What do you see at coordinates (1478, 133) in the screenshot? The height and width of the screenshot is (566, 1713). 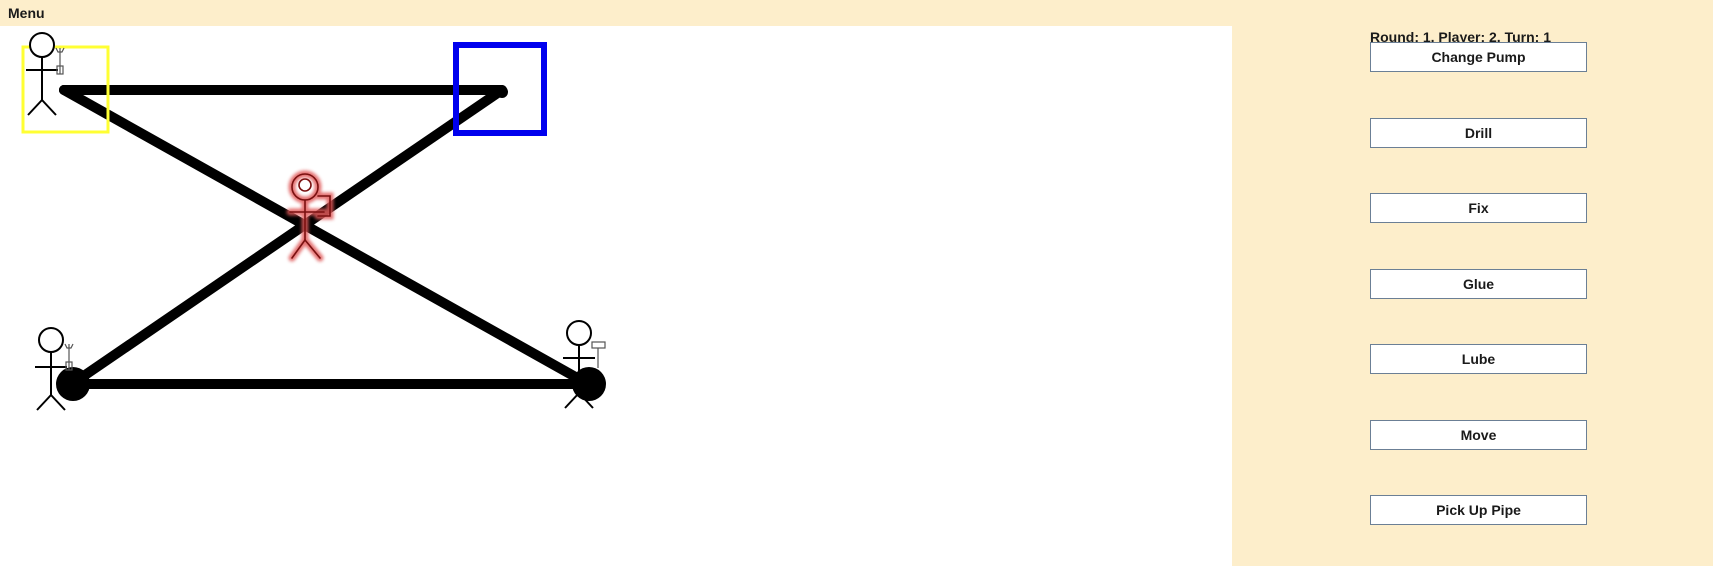 I see `drill-button: Drill` at bounding box center [1478, 133].